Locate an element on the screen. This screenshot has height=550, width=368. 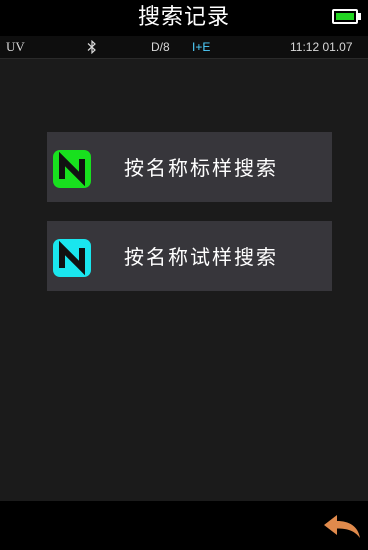
battery-icon is located at coordinates (345, 16).